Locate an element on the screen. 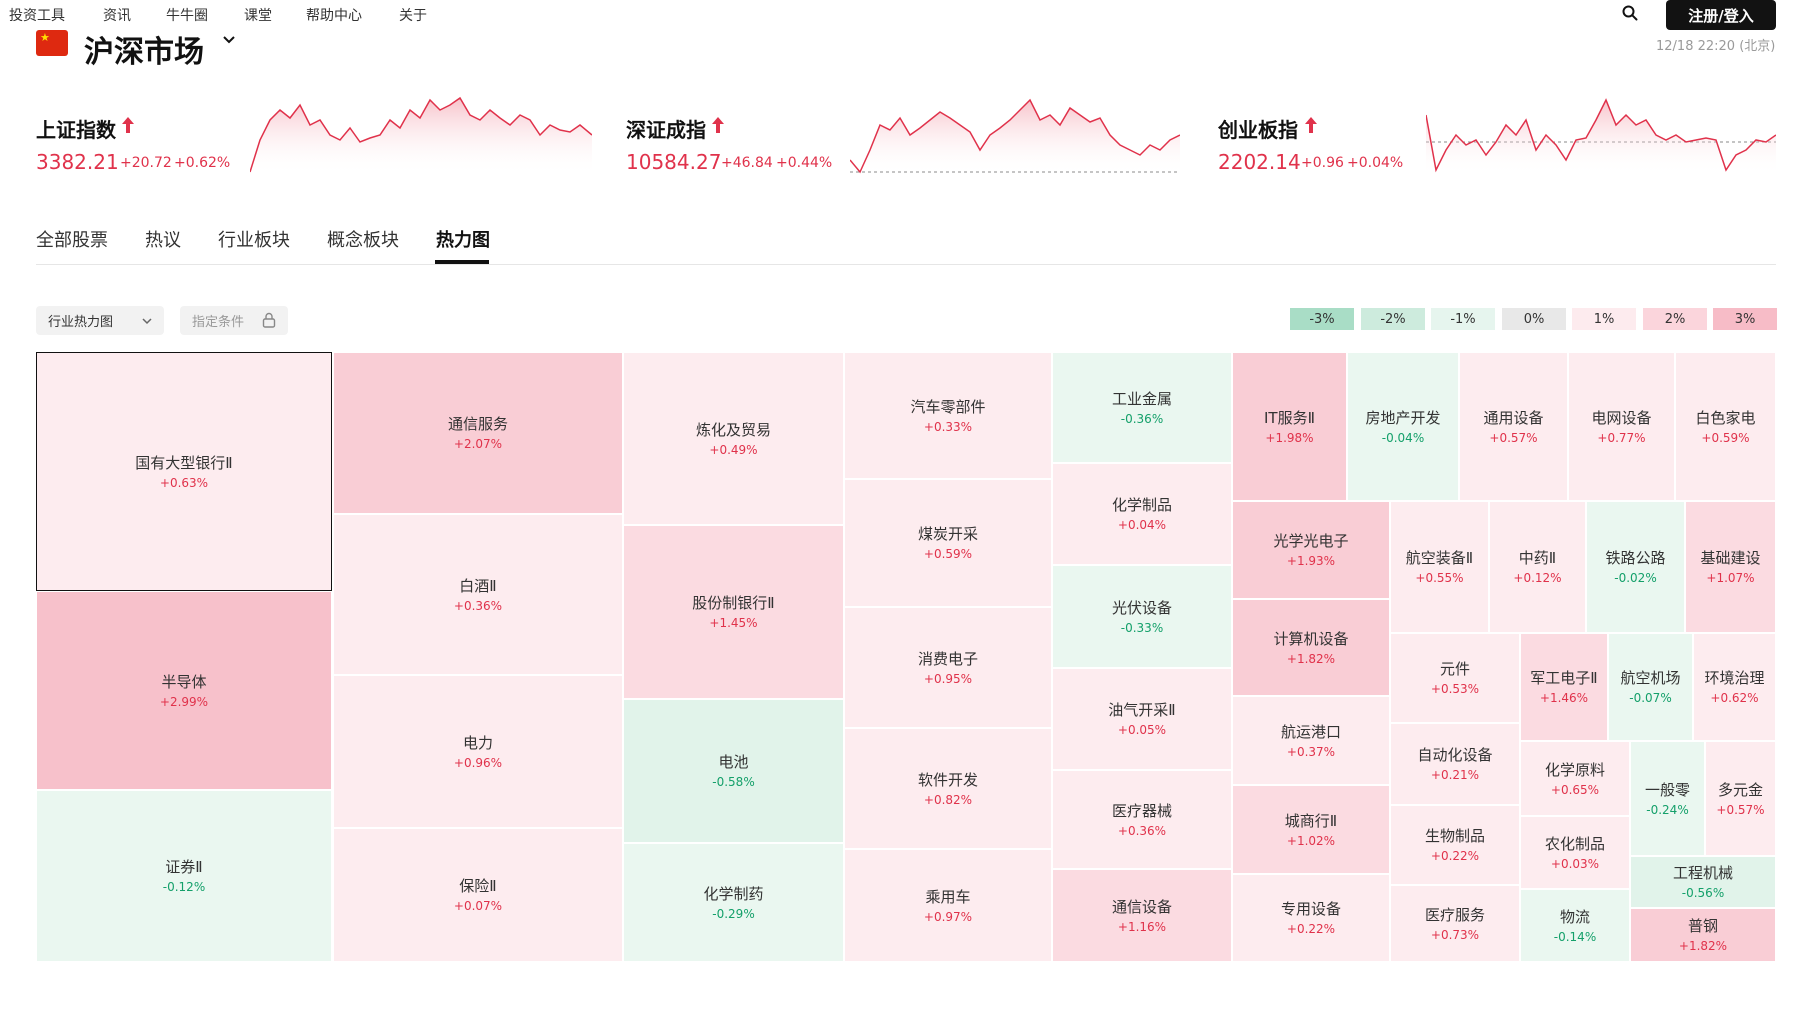  heatmap-cell-name: 一般零 is located at coordinates (1667, 789).